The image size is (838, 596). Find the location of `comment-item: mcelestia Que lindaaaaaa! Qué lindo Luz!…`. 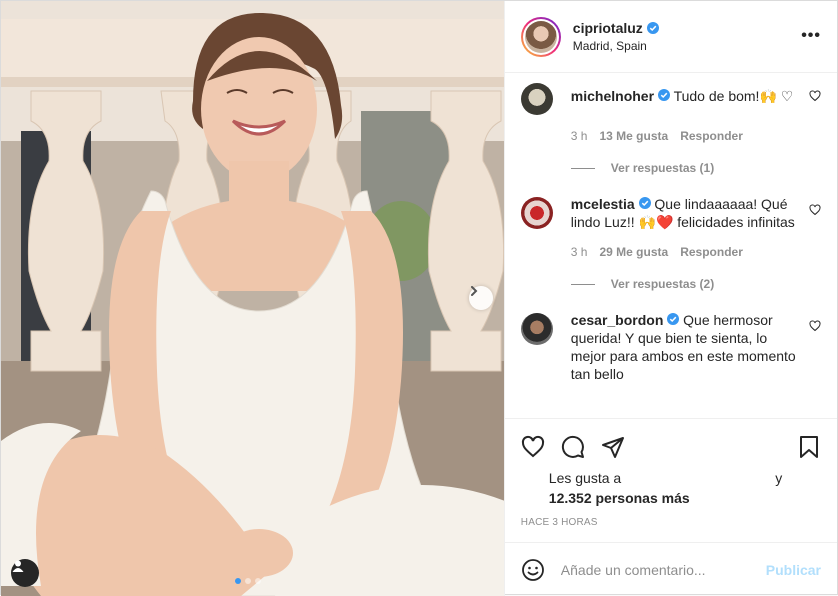

comment-item: mcelestia Que lindaaaaaa! Qué lindo Luz!… is located at coordinates (670, 213).